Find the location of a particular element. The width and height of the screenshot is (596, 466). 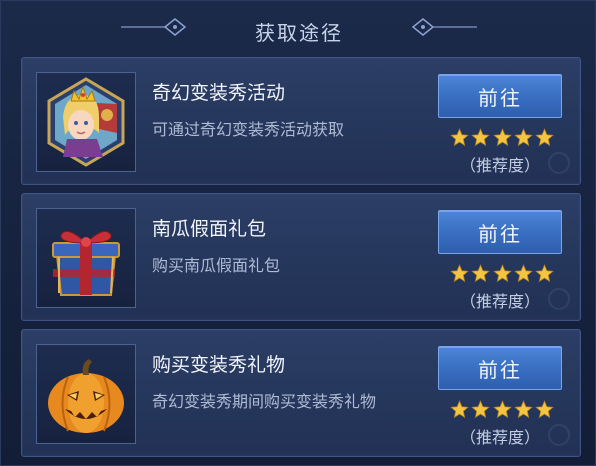

panel-header: 获取途径 is located at coordinates (298, 29).